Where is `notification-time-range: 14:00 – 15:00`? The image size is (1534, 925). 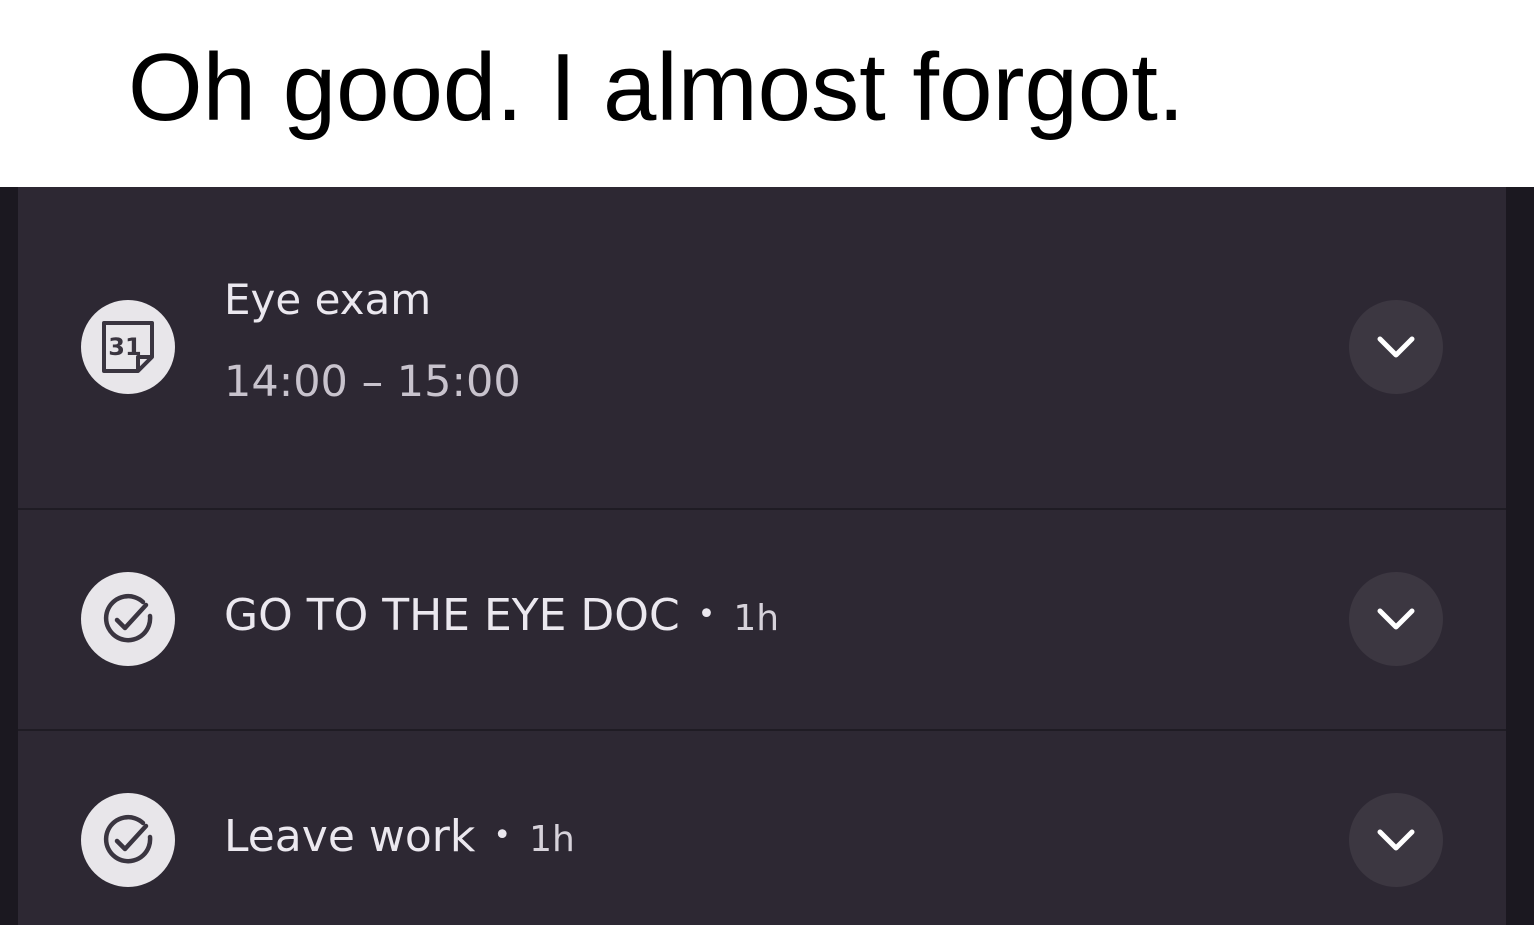 notification-time-range: 14:00 – 15:00 is located at coordinates (372, 382).